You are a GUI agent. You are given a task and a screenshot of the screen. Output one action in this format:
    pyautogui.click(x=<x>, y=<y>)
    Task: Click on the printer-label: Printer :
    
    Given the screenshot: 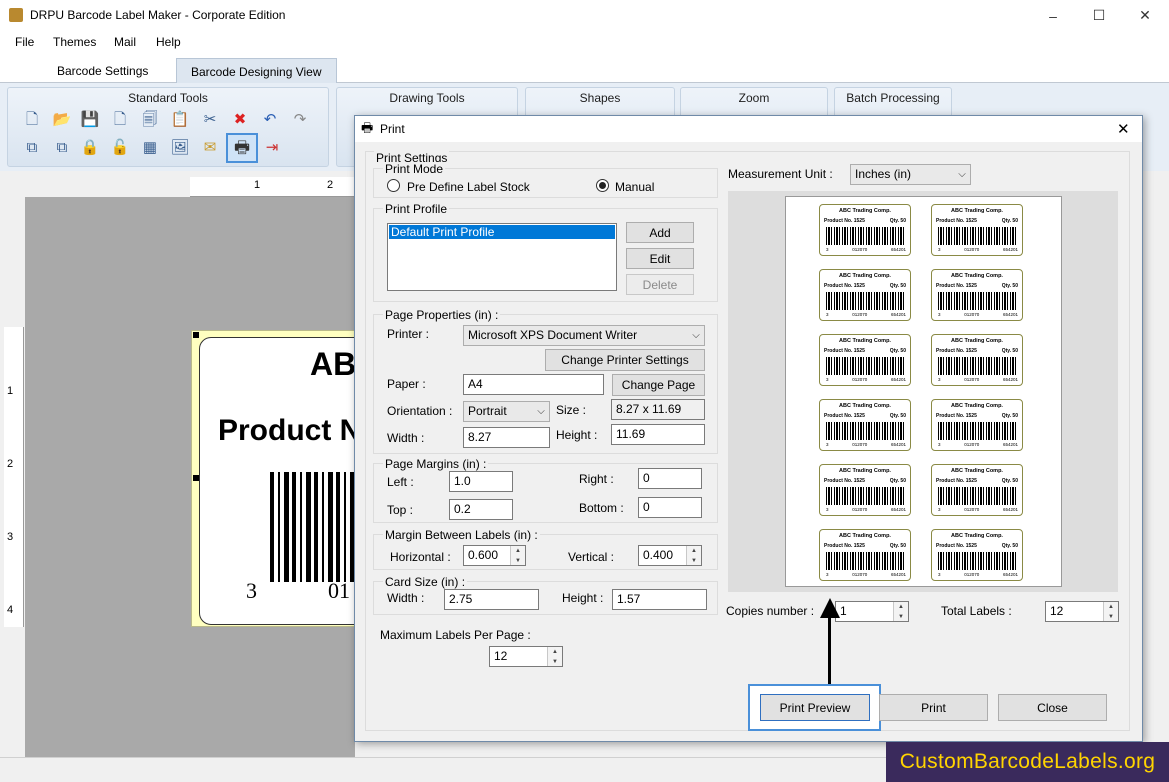 What is the action you would take?
    pyautogui.click(x=408, y=334)
    